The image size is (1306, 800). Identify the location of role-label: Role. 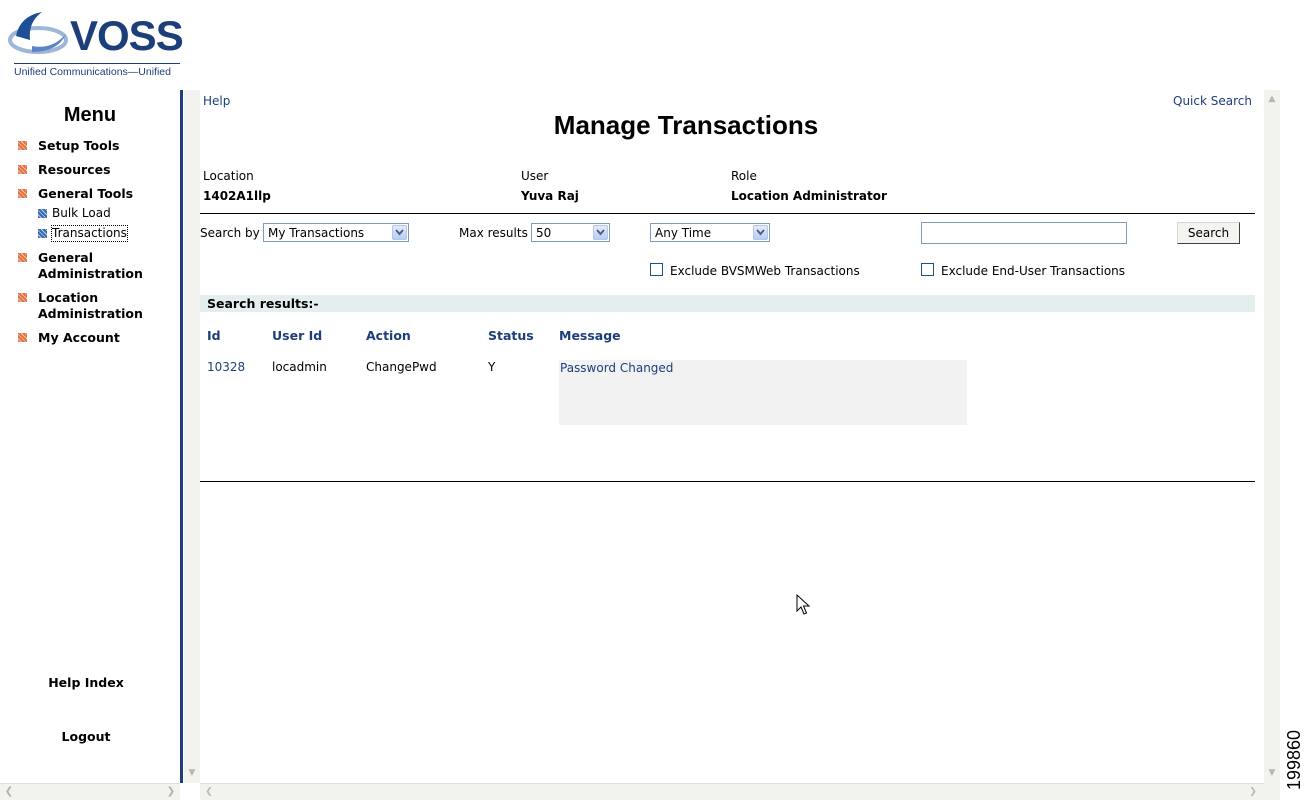
(744, 176).